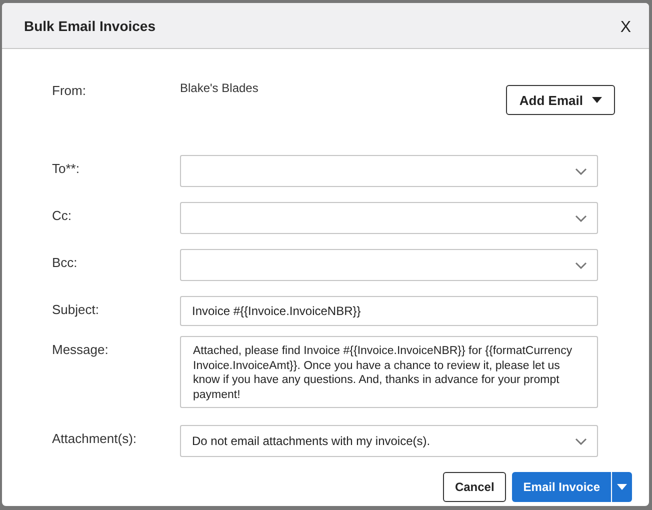  Describe the element at coordinates (62, 215) in the screenshot. I see `field-label: Cc:` at that location.